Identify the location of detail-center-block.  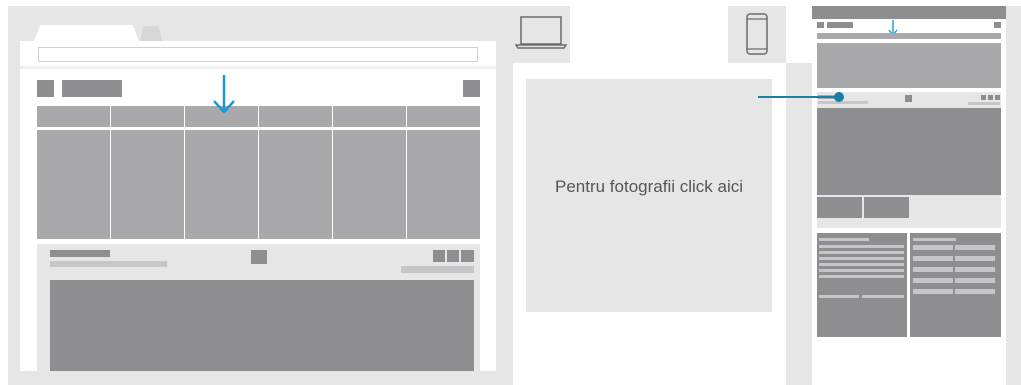
(259, 257).